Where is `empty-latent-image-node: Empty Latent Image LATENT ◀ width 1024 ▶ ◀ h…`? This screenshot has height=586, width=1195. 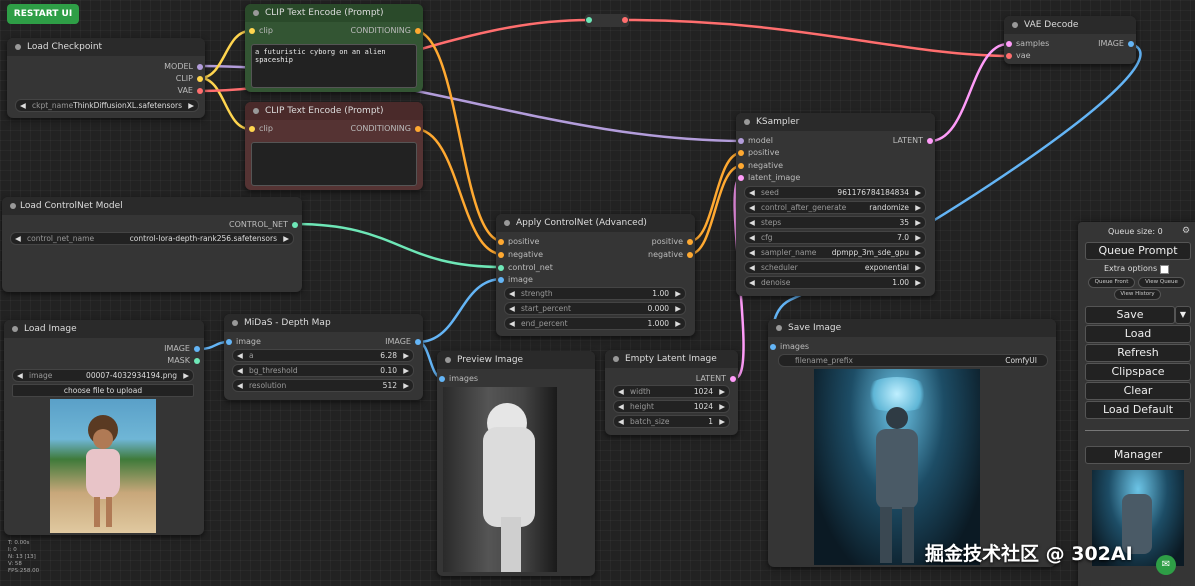
empty-latent-image-node: Empty Latent Image LATENT ◀ width 1024 ▶ ◀ h… is located at coordinates (671, 392).